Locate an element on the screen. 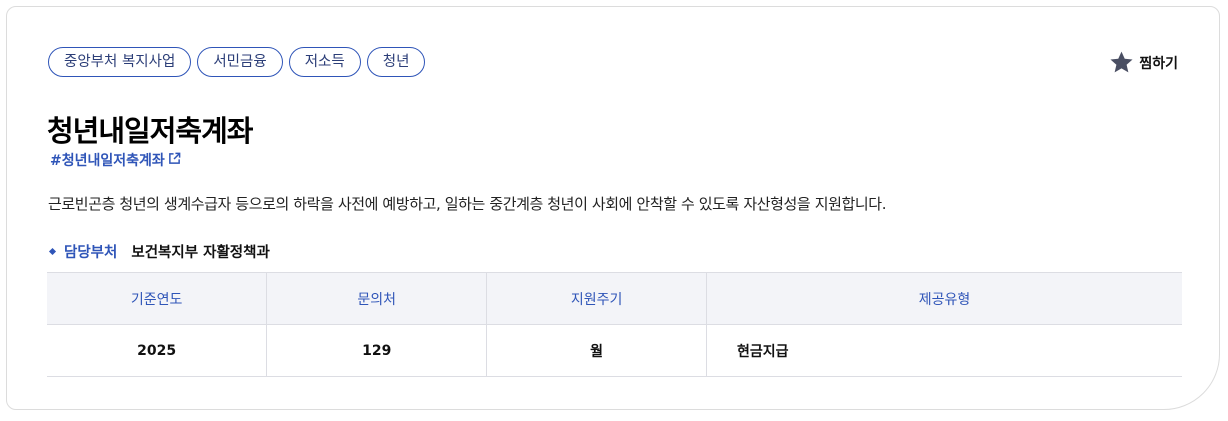 This screenshot has width=1228, height=421. bookmark-button: 찜하기 is located at coordinates (1143, 62).